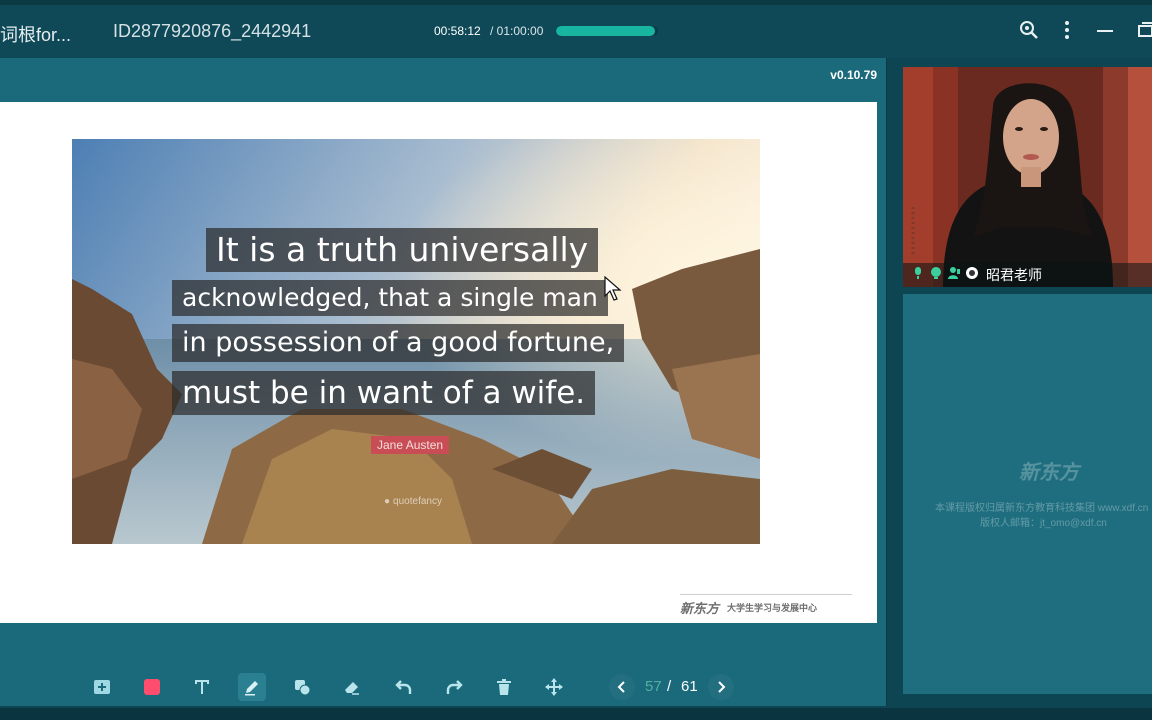 This screenshot has width=1152, height=720. I want to click on quote-watermark-icon: ●, so click(387, 501).